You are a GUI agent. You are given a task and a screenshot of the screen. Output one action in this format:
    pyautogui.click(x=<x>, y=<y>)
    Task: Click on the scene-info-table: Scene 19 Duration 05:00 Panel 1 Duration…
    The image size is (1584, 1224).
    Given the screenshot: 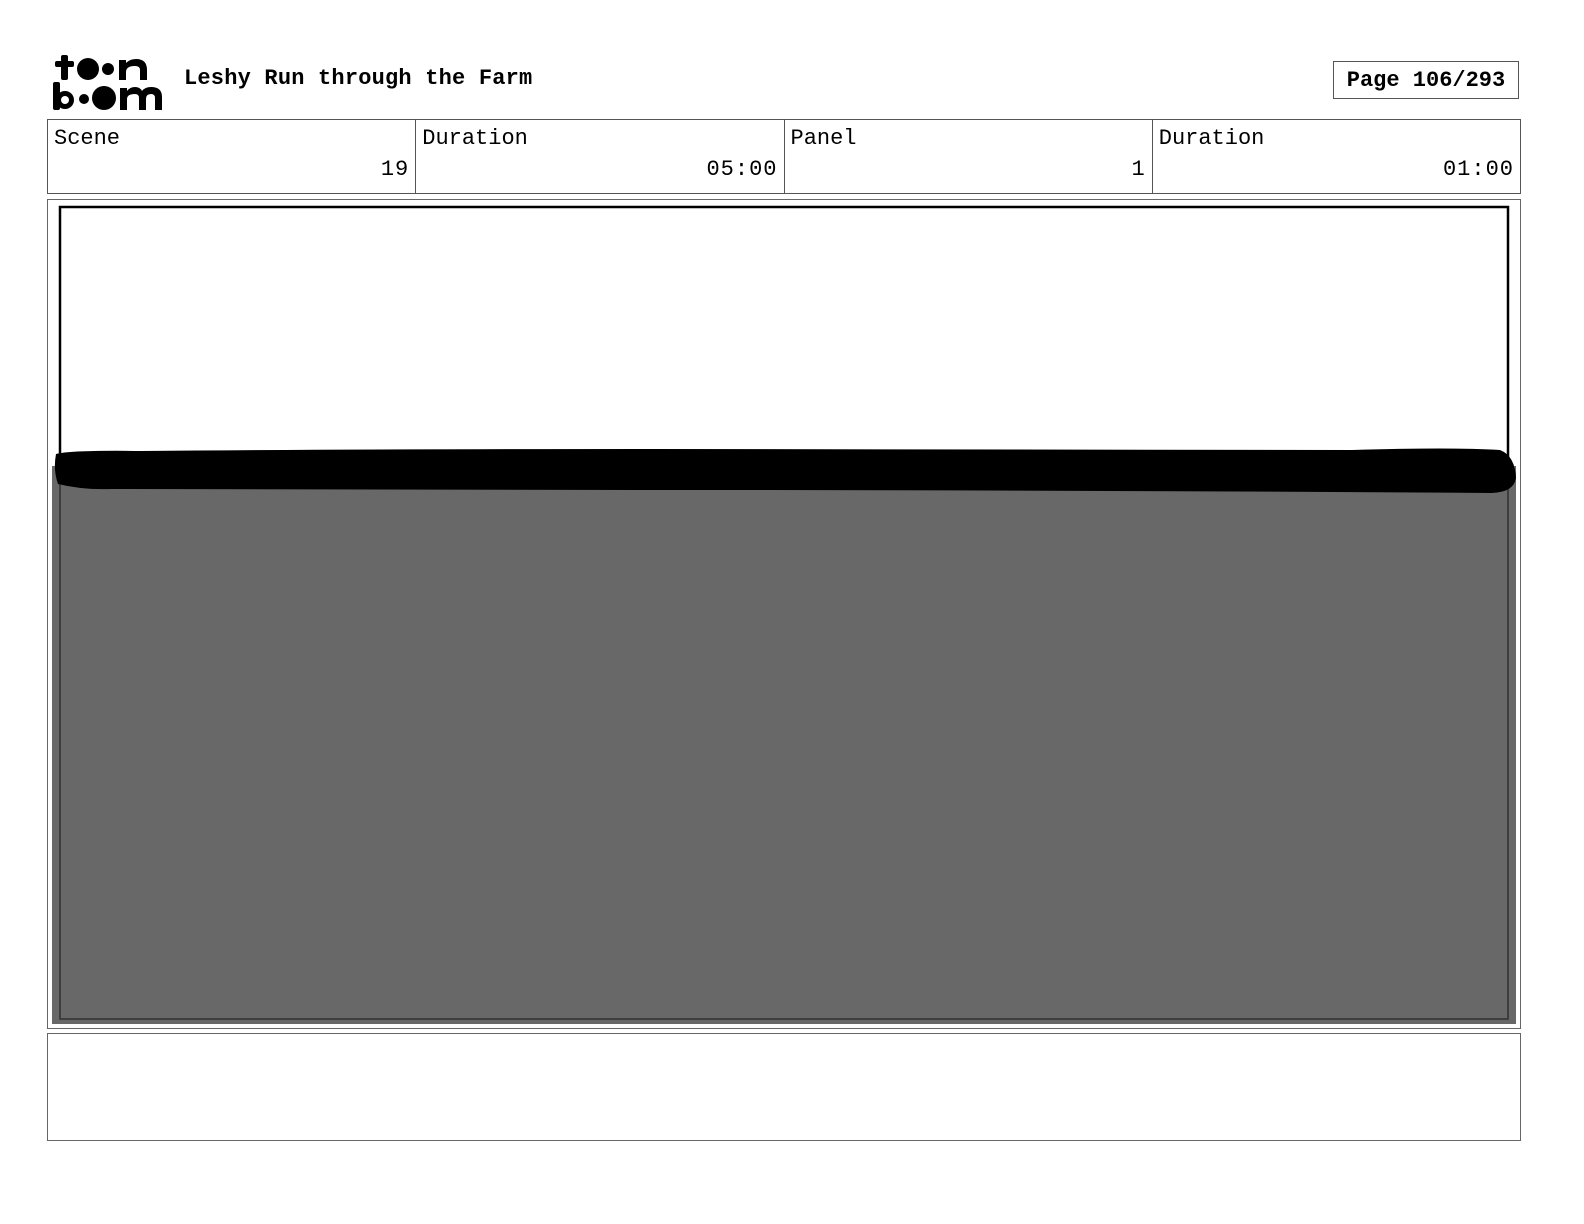 What is the action you would take?
    pyautogui.click(x=784, y=156)
    